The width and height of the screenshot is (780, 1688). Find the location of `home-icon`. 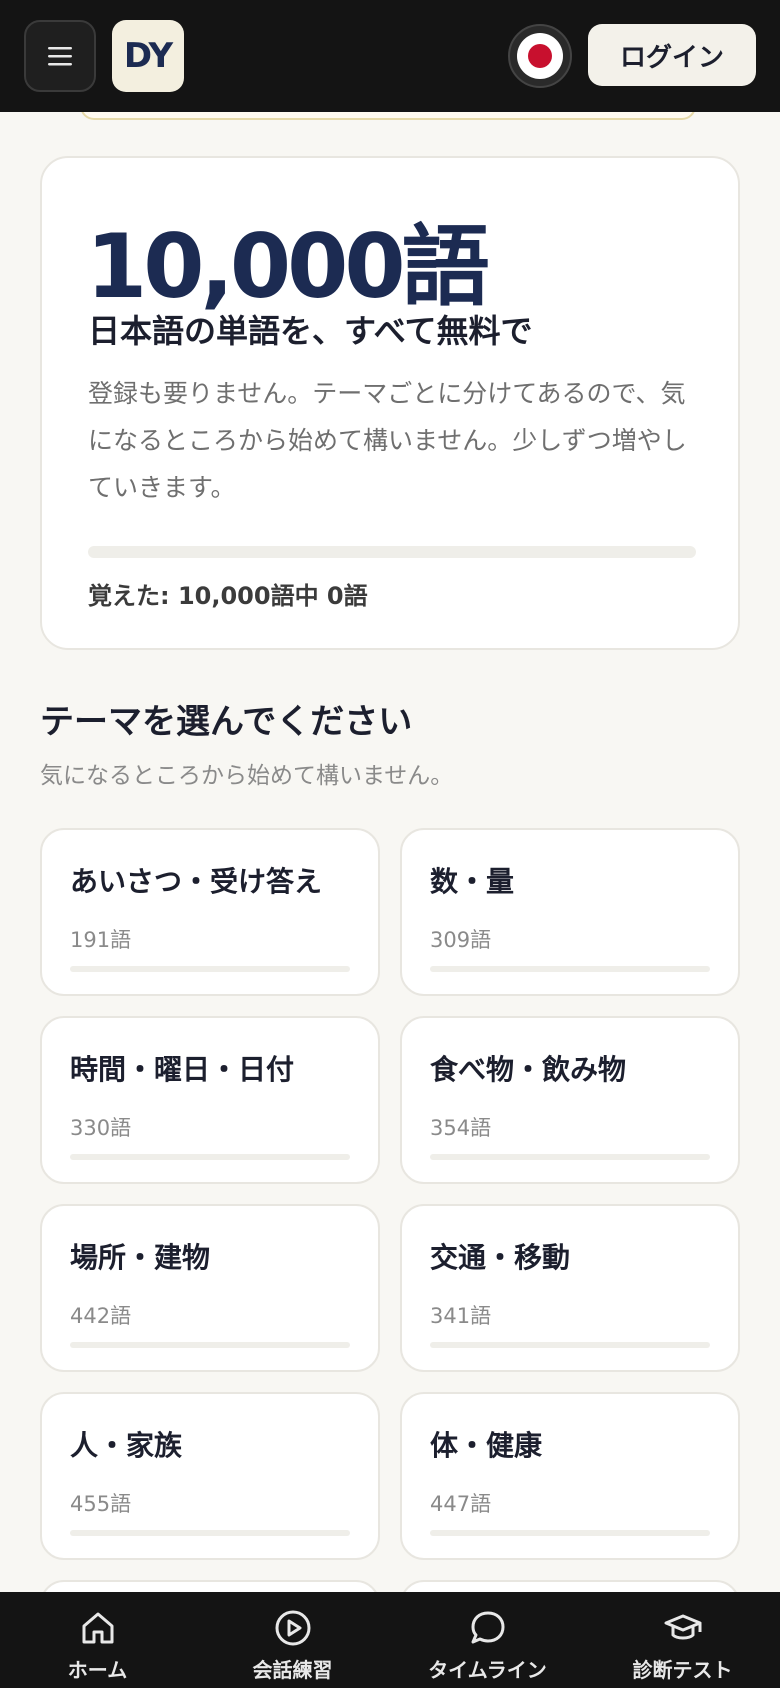

home-icon is located at coordinates (97, 1628).